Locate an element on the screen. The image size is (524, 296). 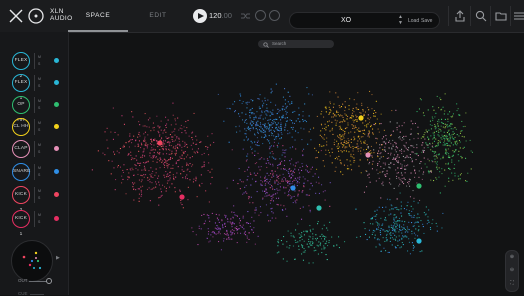
tempo-value: 120 is located at coordinates (215, 15).